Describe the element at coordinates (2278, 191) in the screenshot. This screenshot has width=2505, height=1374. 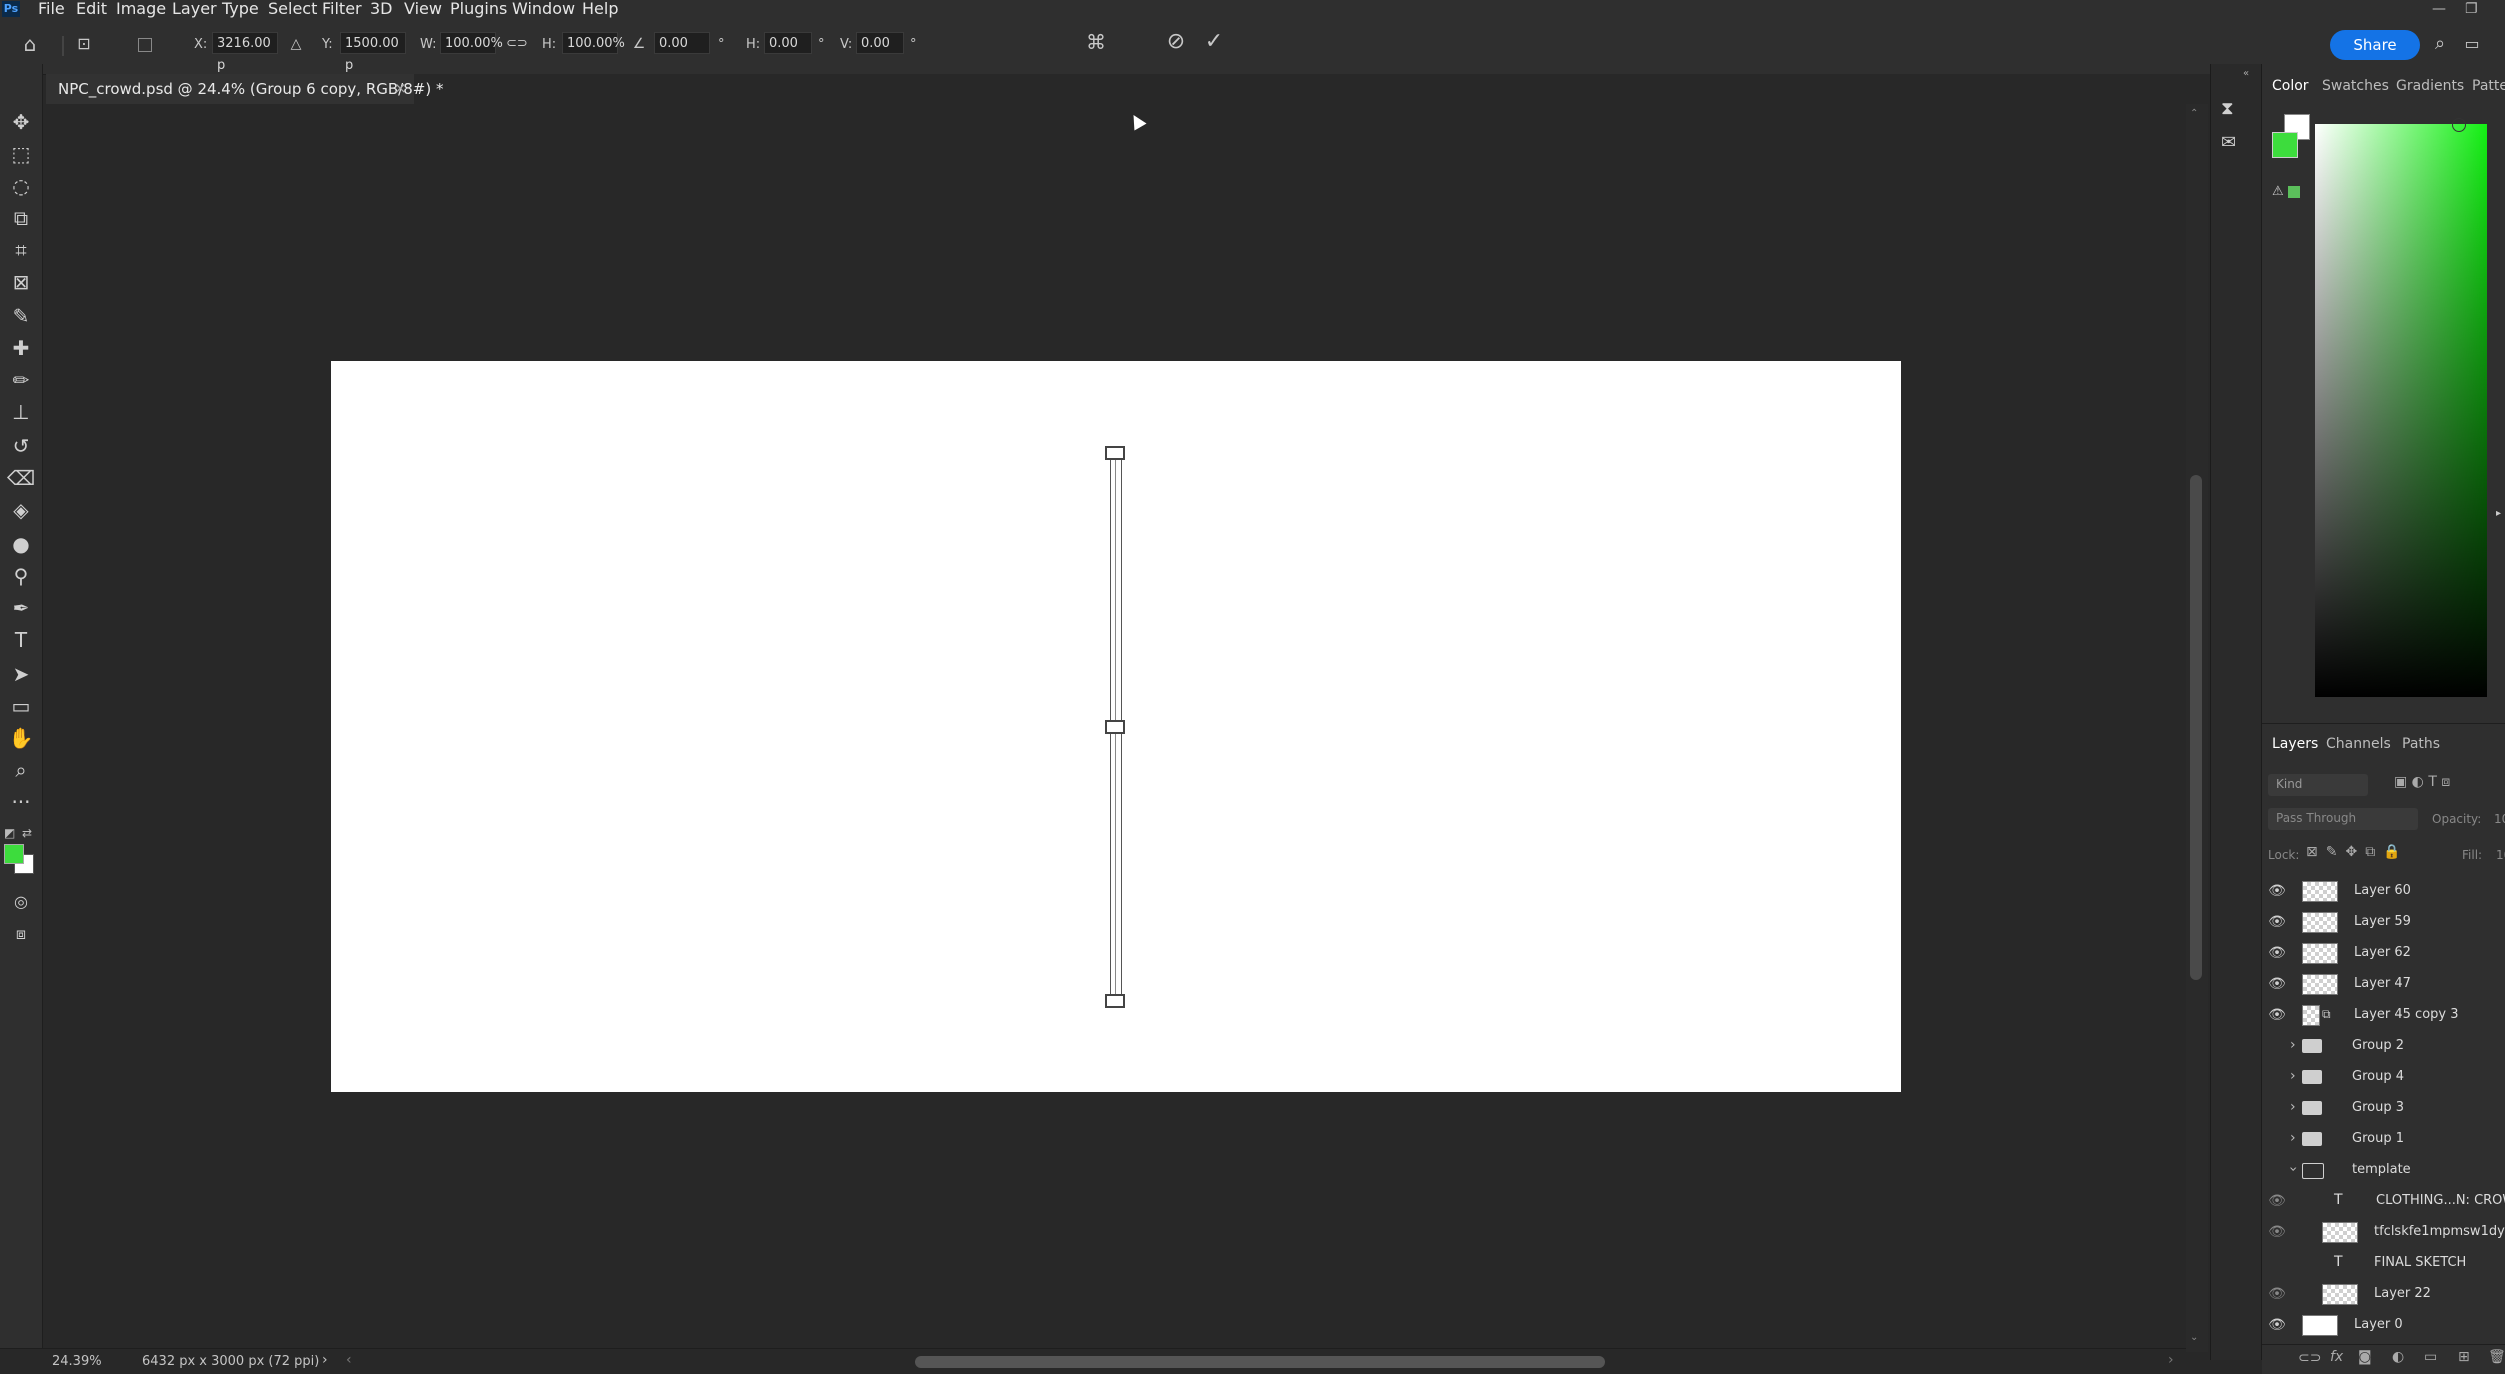
I see `gamut-warning-icon: ⚠` at that location.